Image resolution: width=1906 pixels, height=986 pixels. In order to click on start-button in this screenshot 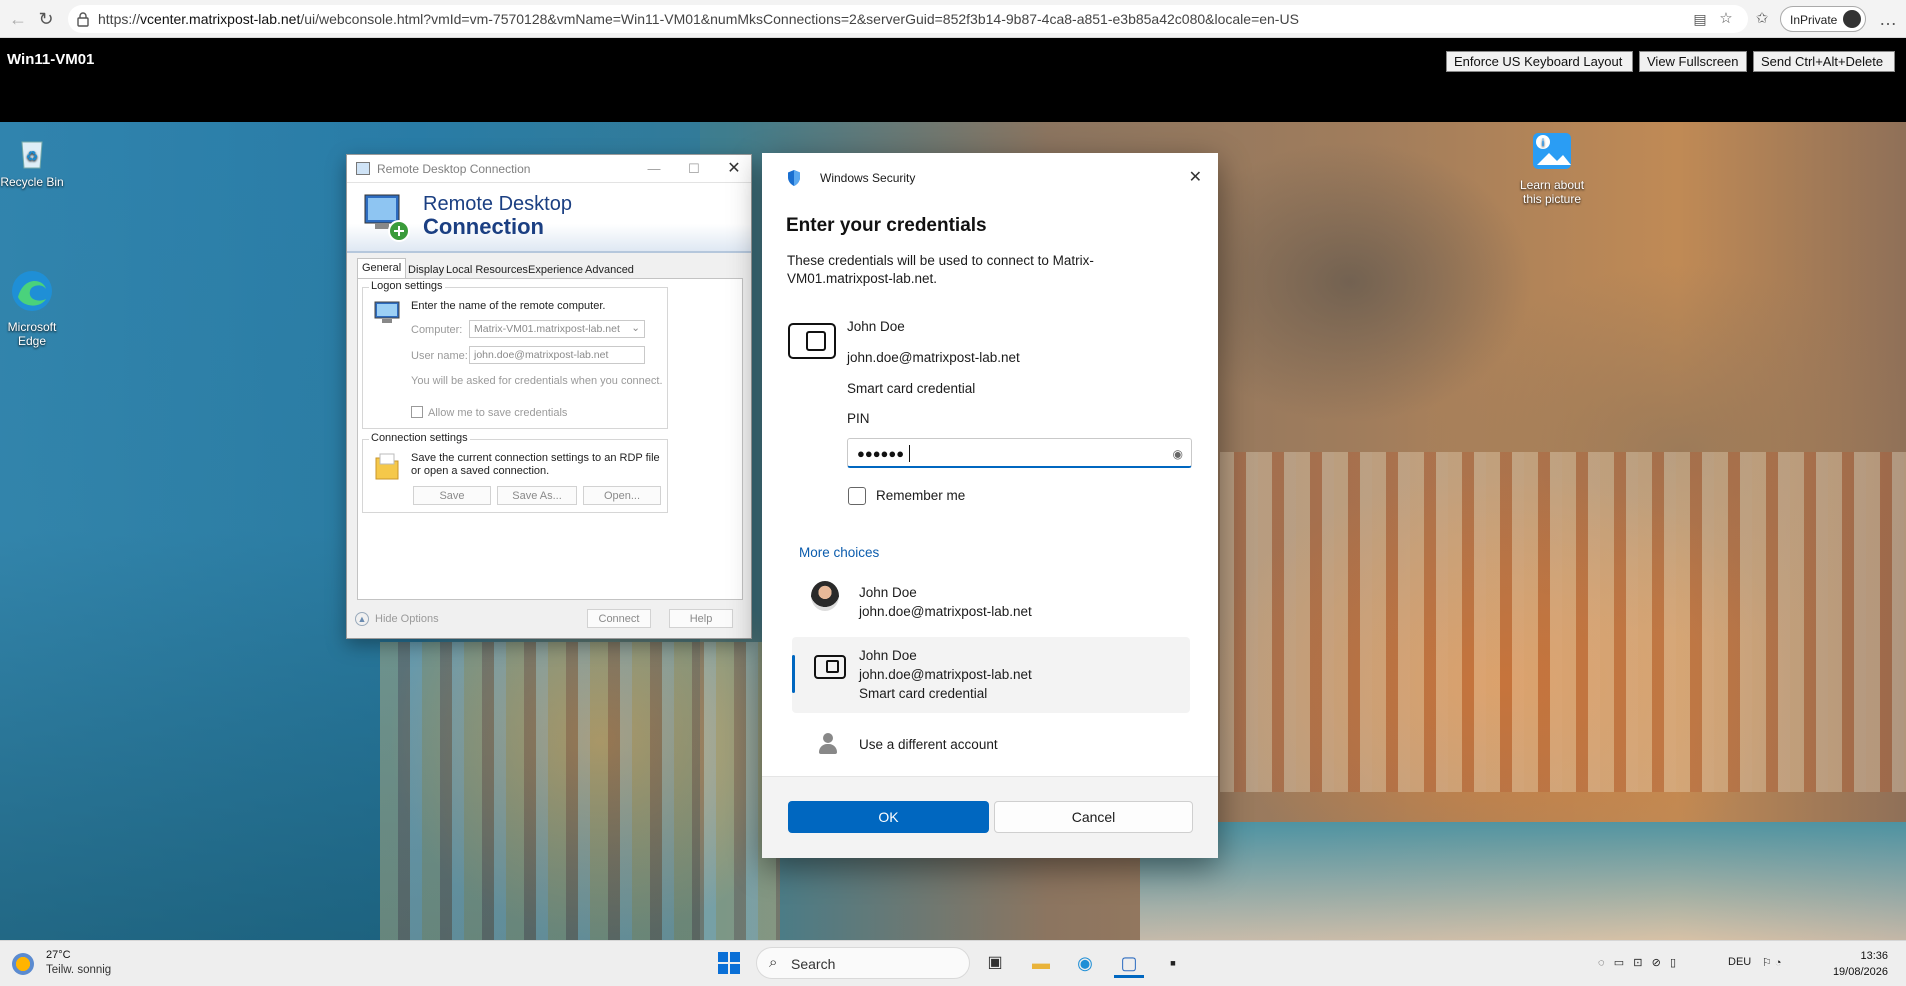, I will do `click(729, 963)`.